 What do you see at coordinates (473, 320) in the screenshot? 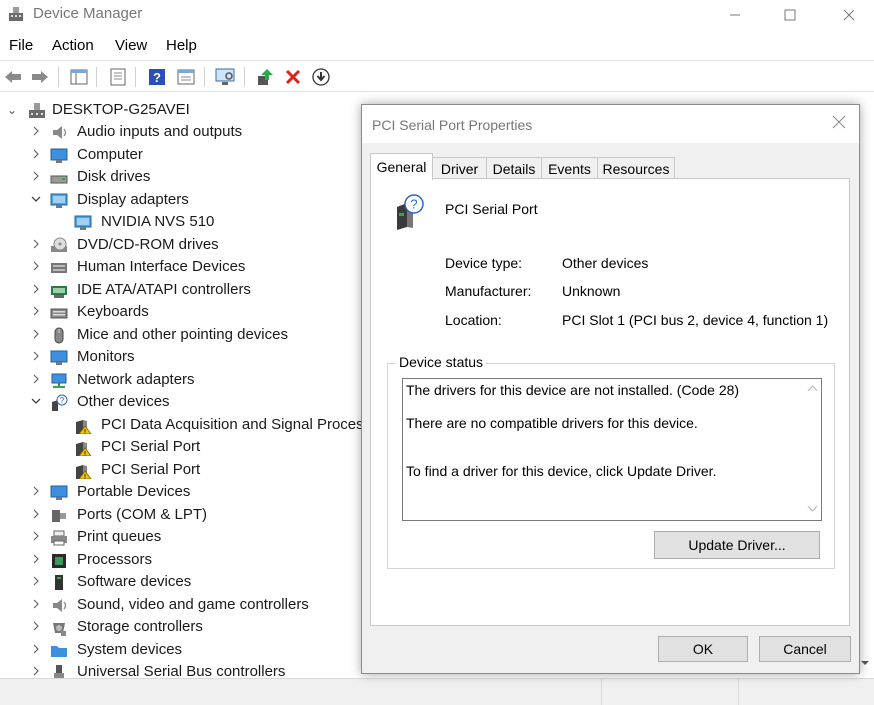
I see `location-label: Location:` at bounding box center [473, 320].